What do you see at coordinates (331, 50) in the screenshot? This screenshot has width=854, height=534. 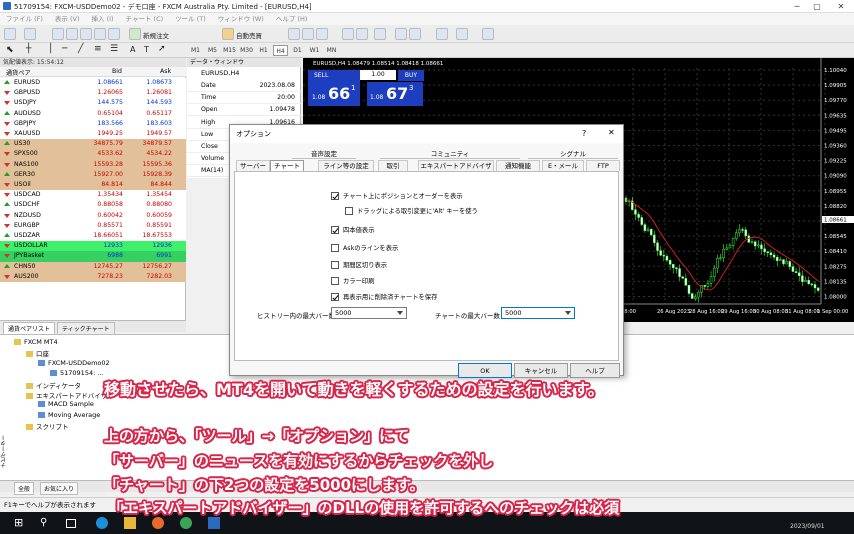 I see `timeframe-mn: MN` at bounding box center [331, 50].